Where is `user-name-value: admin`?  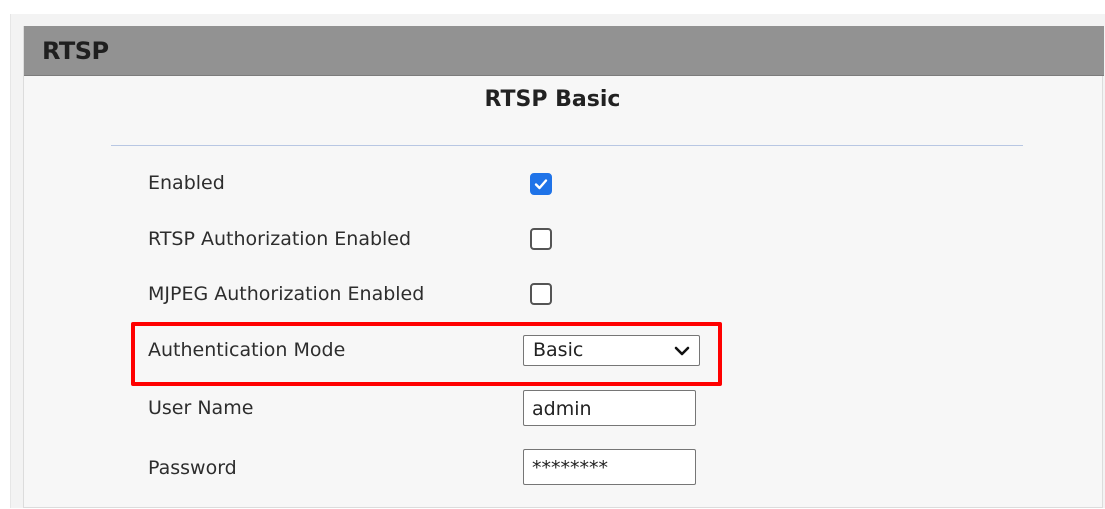 user-name-value: admin is located at coordinates (562, 409).